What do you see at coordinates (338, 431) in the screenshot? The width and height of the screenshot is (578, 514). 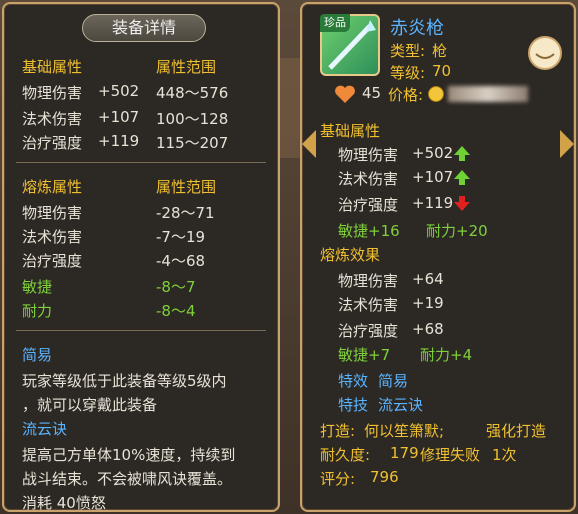 I see `maker-label: 打造:` at bounding box center [338, 431].